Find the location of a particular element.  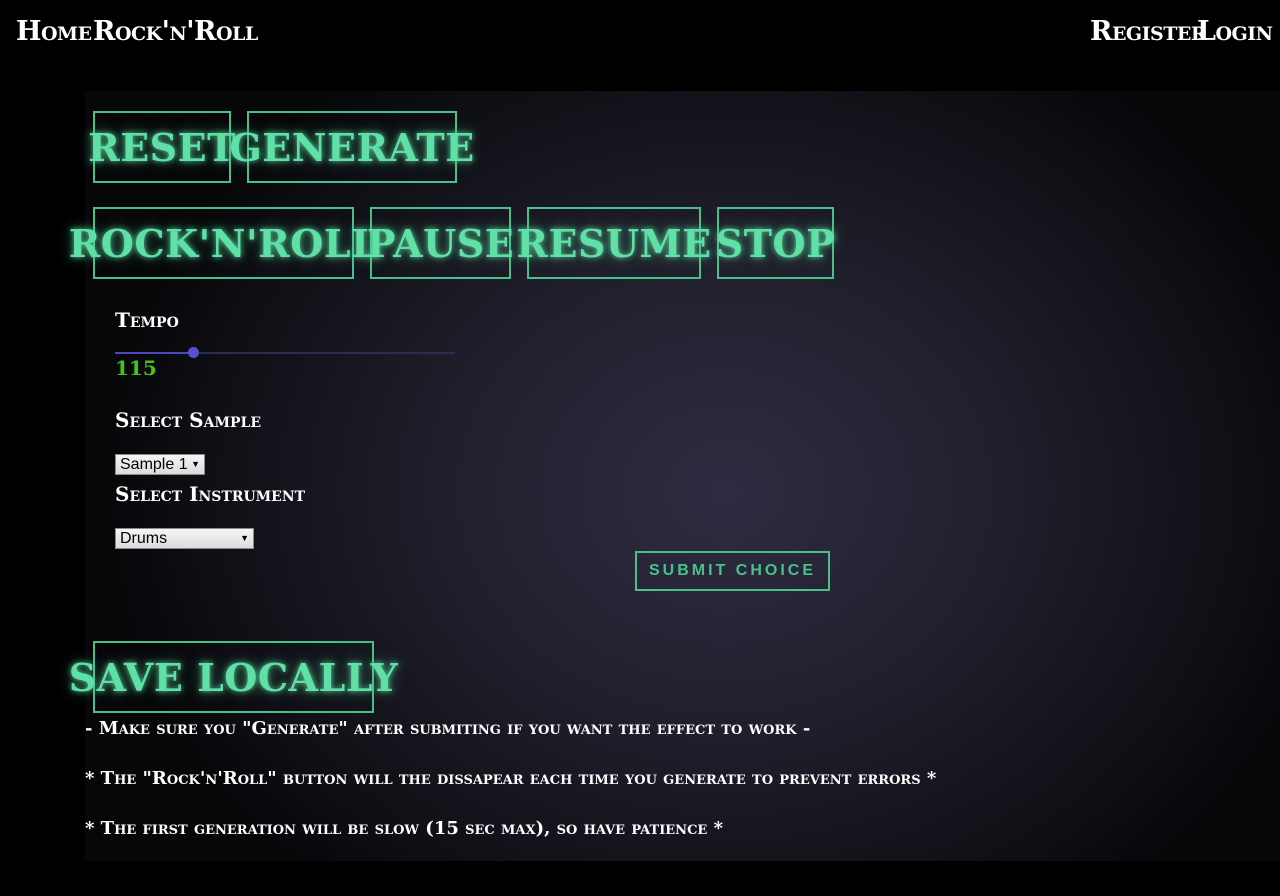

nav-login-link: Login is located at coordinates (1235, 31).